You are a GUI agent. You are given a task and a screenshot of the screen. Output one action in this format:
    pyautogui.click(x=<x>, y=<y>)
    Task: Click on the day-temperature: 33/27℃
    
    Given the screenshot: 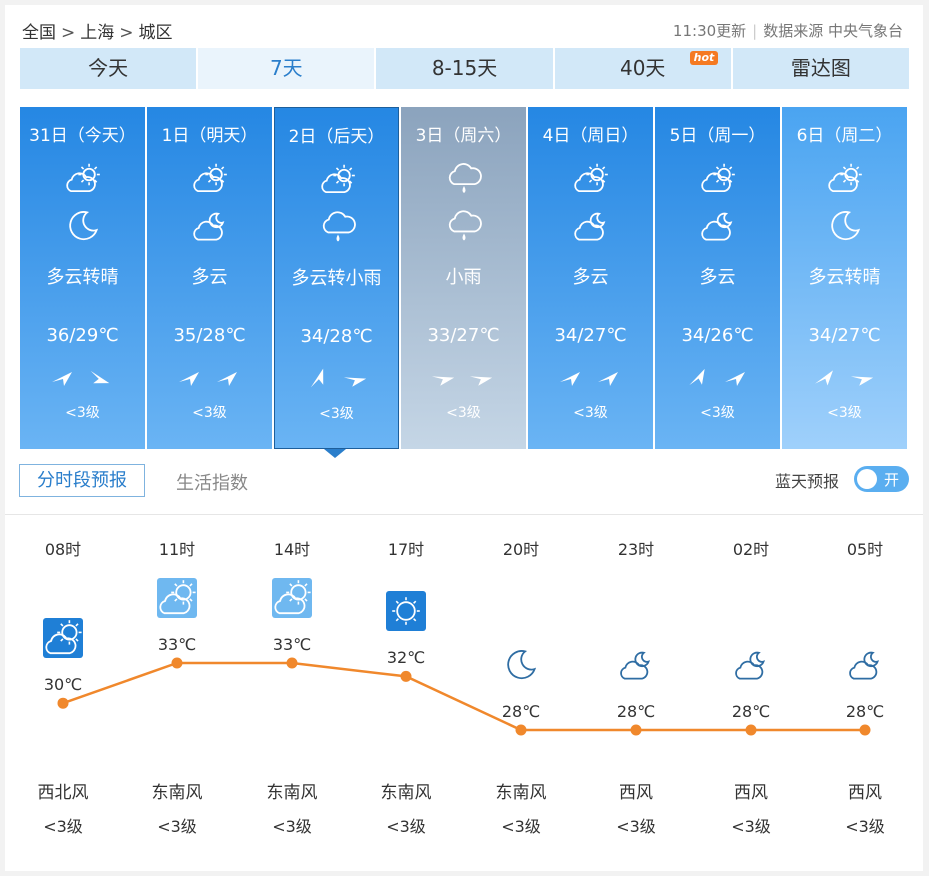 What is the action you would take?
    pyautogui.click(x=463, y=335)
    